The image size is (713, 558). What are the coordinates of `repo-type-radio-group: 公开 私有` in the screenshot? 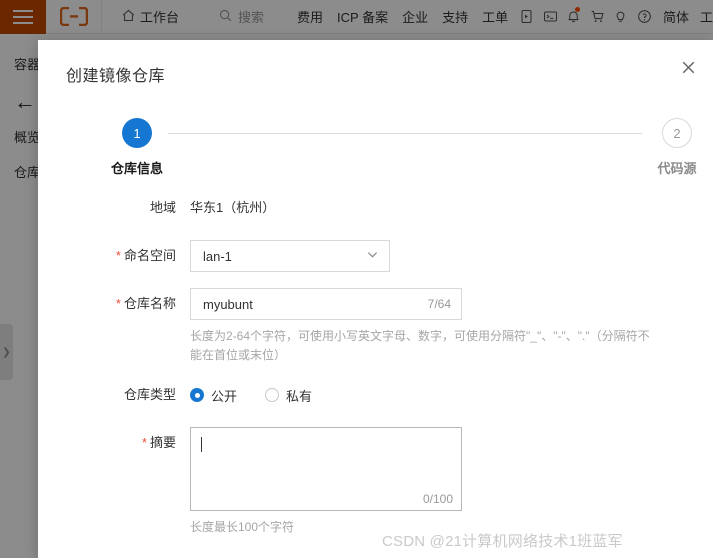 It's located at (451, 395).